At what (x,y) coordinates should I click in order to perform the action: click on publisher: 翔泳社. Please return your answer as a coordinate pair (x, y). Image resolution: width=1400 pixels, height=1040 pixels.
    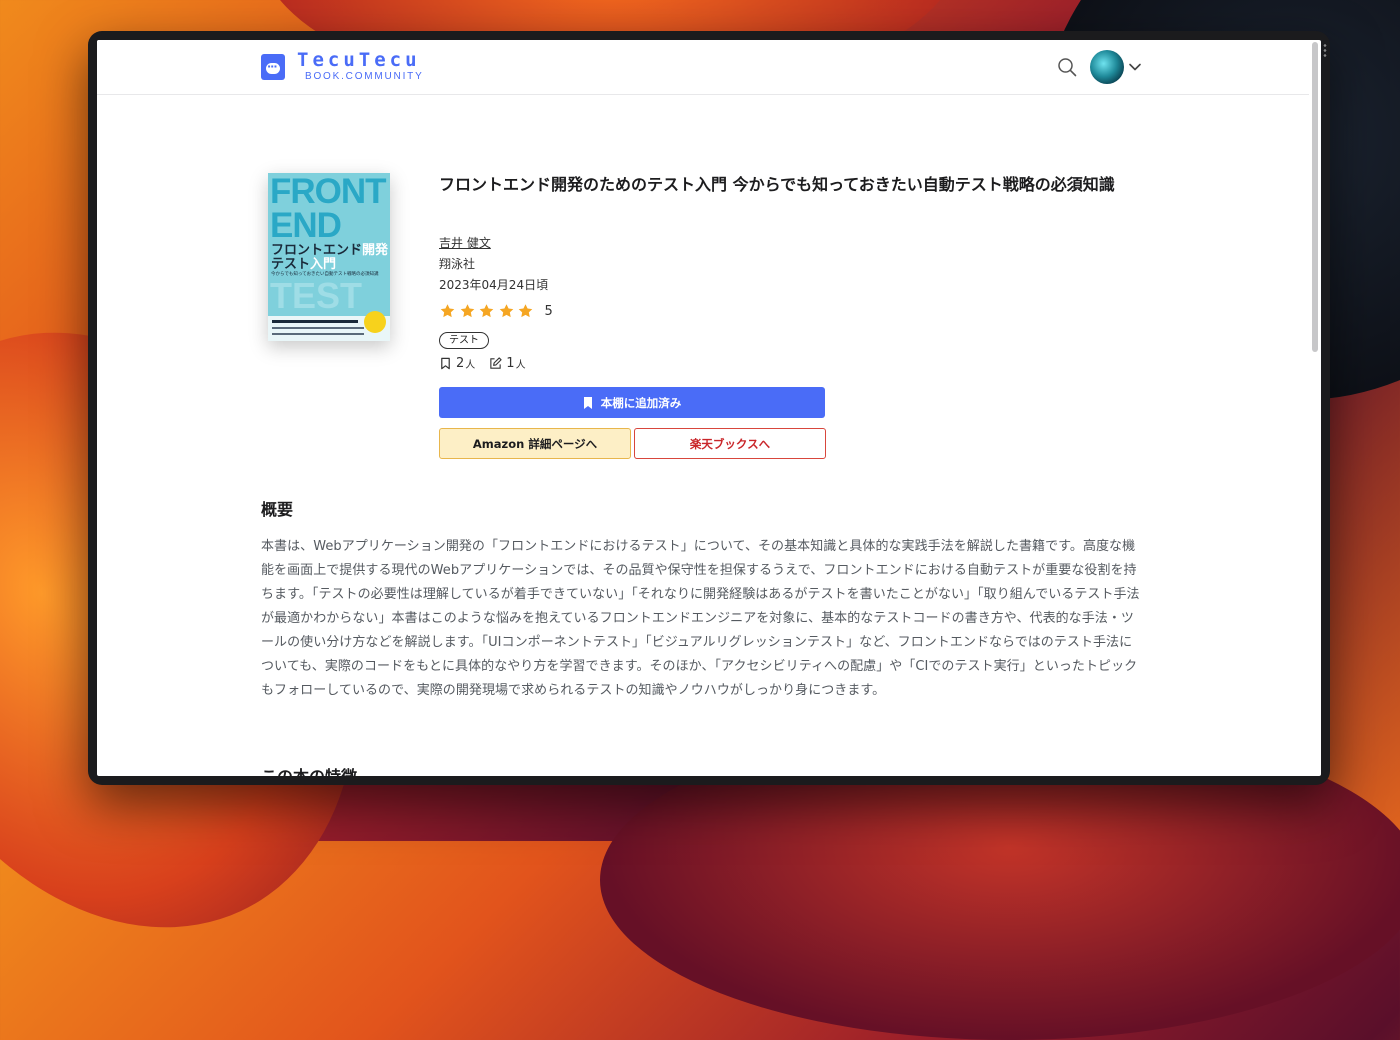
    Looking at the image, I should click on (457, 264).